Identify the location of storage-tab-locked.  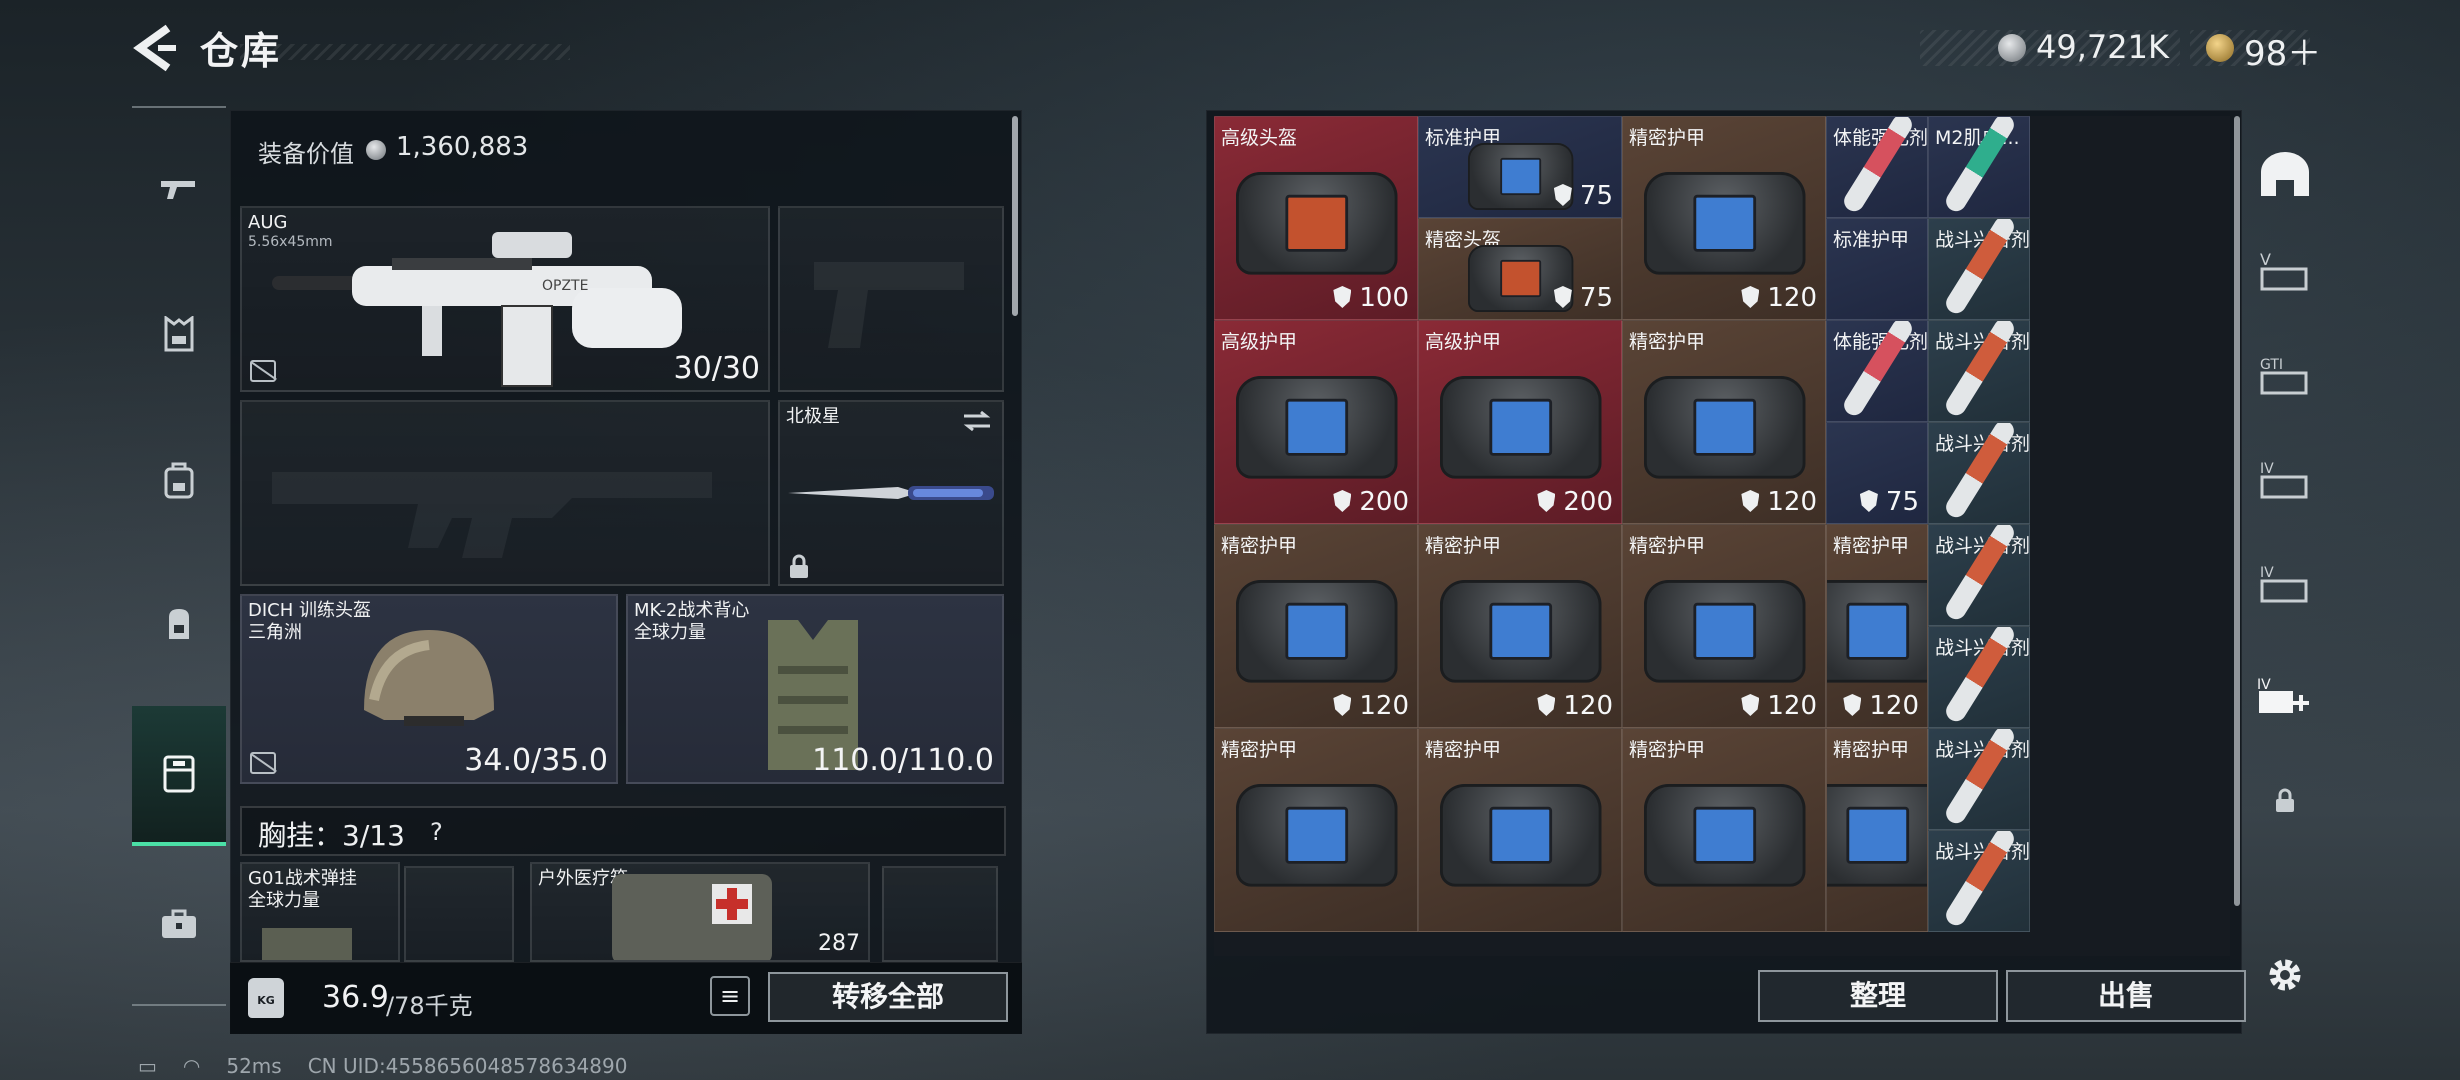
(2285, 801).